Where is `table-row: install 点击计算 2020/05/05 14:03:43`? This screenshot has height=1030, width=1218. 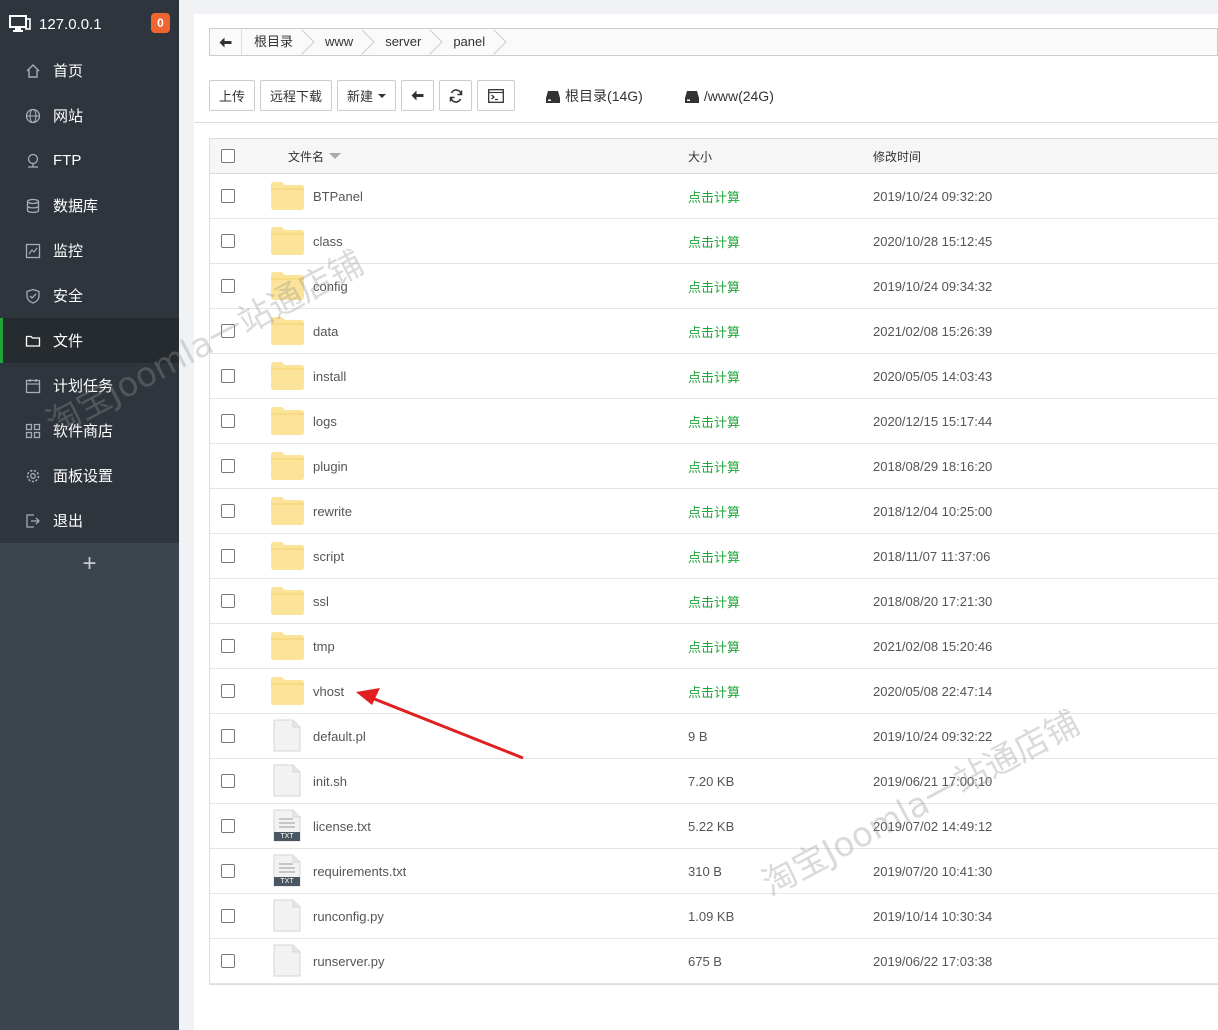 table-row: install 点击计算 2020/05/05 14:03:43 is located at coordinates (714, 376).